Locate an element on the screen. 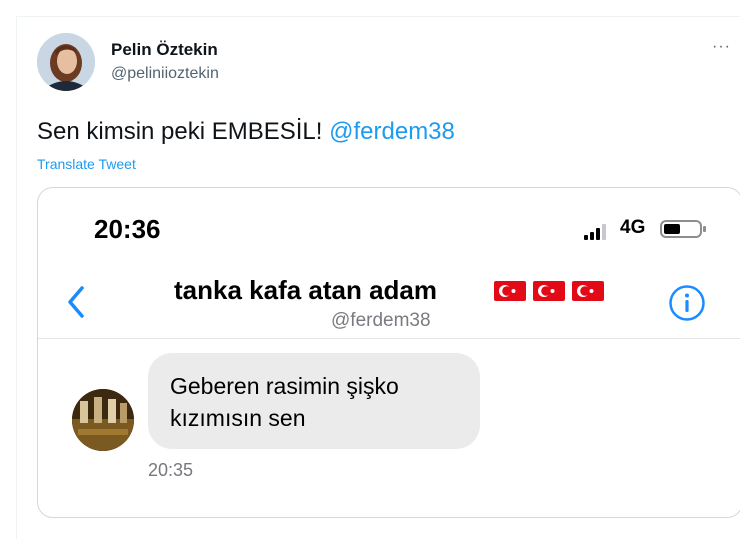  status-time: 20:36 is located at coordinates (127, 229).